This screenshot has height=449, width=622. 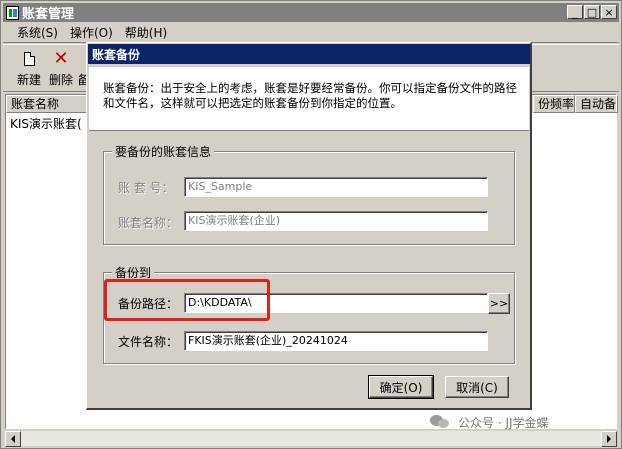 What do you see at coordinates (477, 387) in the screenshot?
I see `cancel-button: 取消(C)` at bounding box center [477, 387].